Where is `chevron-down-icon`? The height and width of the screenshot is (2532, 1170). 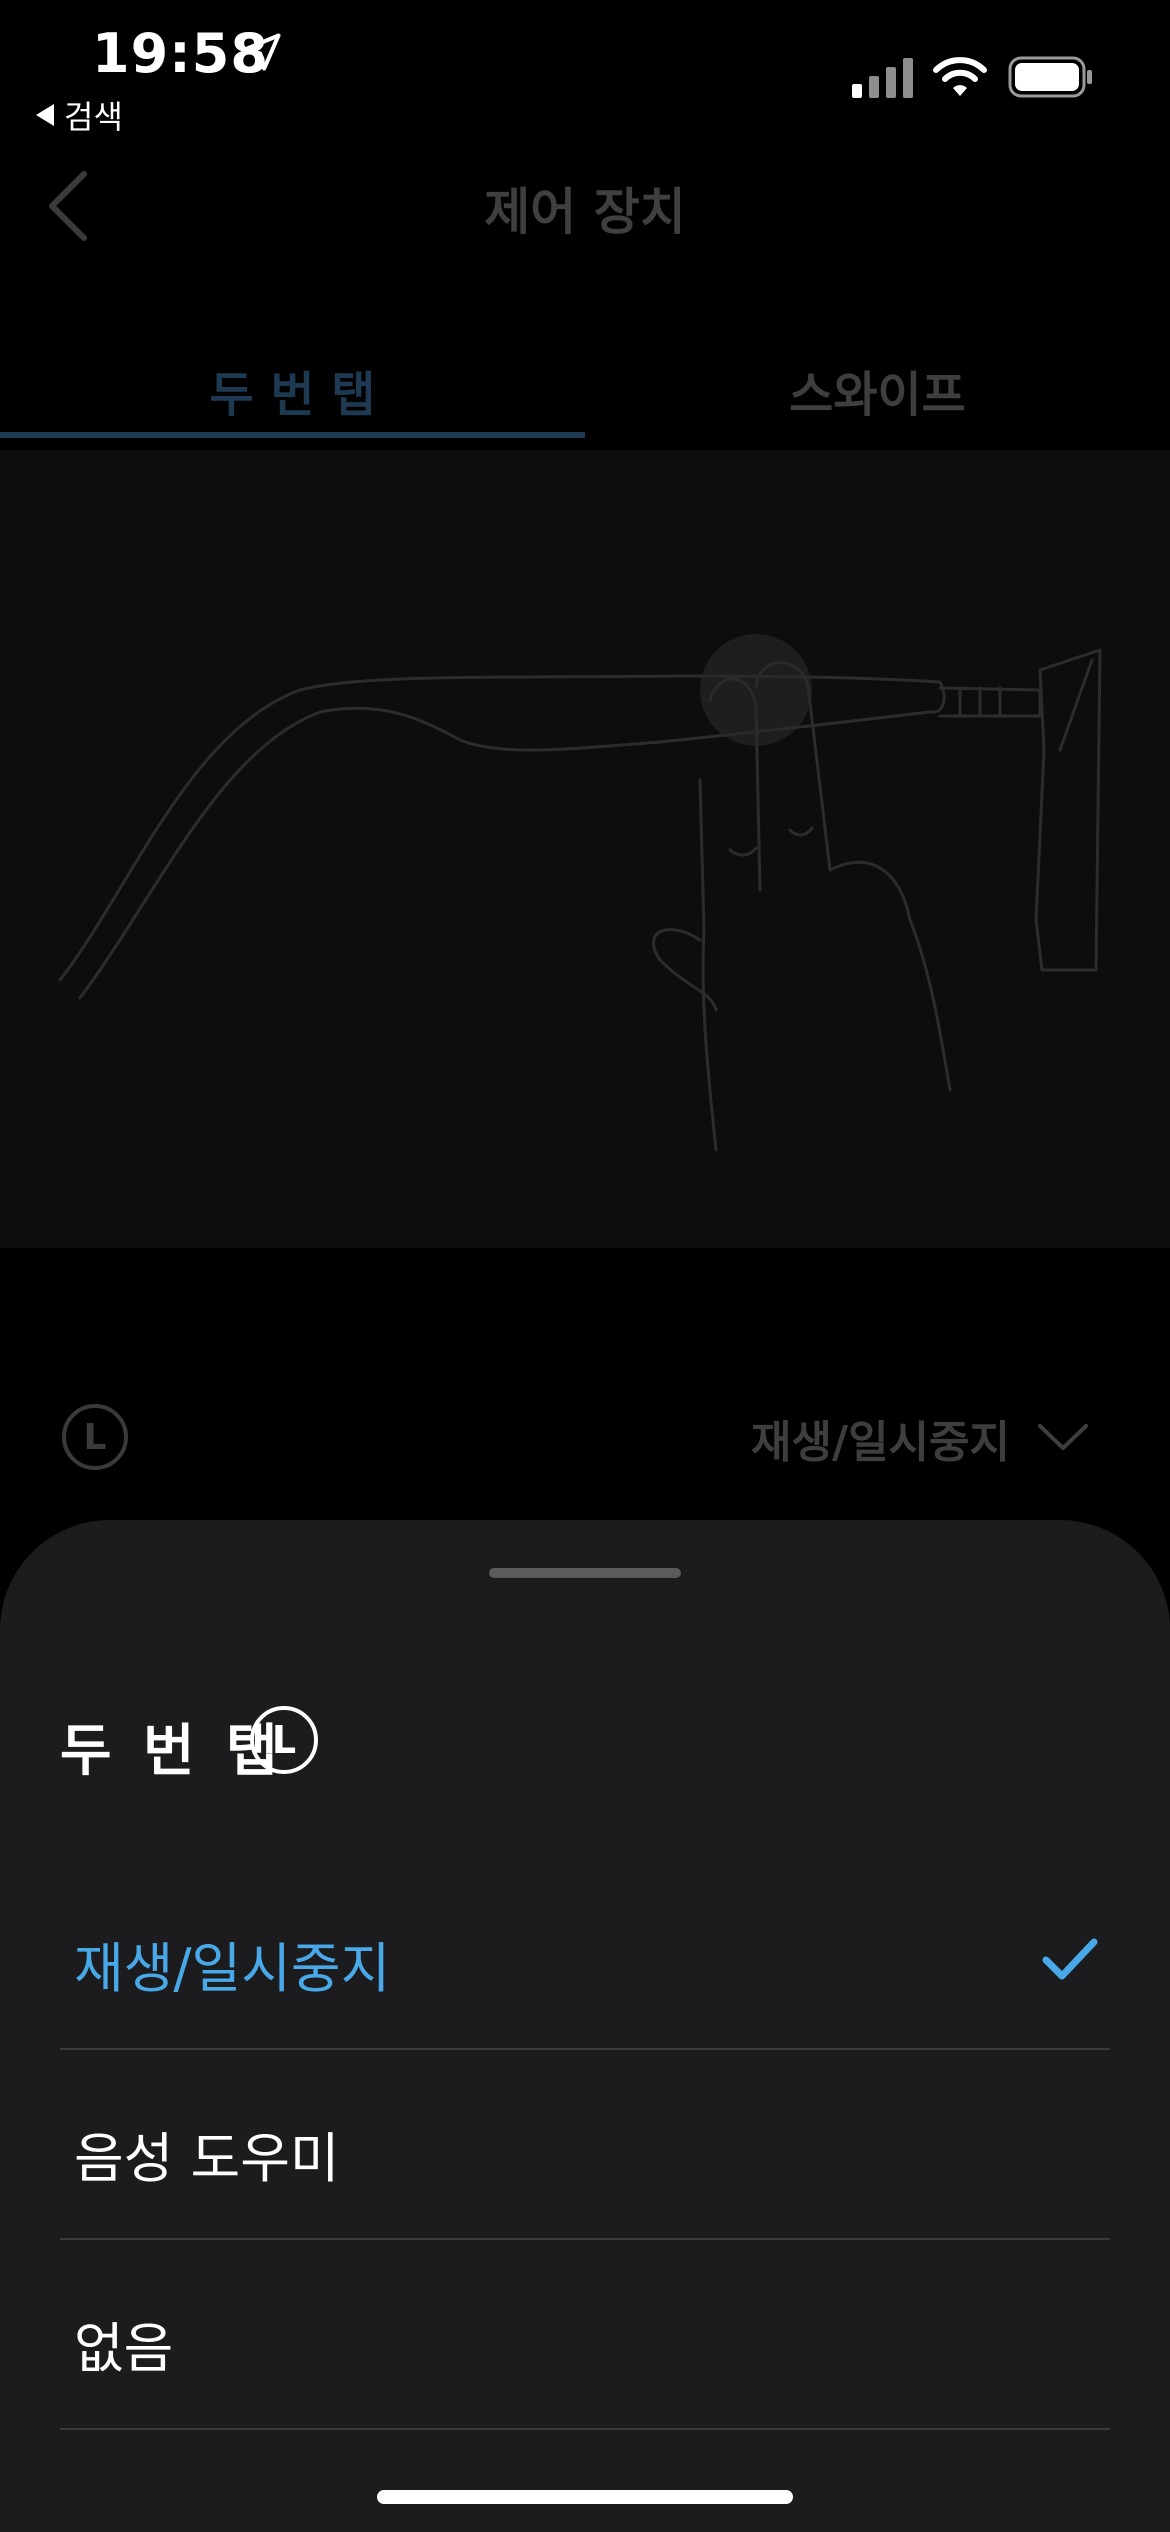 chevron-down-icon is located at coordinates (1063, 1437).